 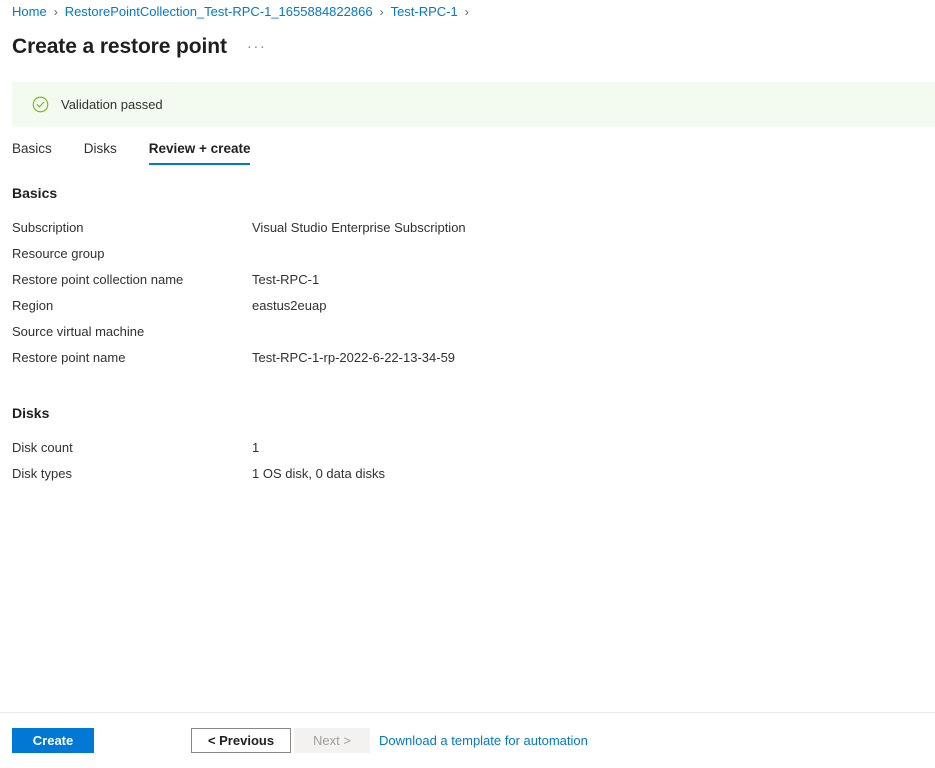 What do you see at coordinates (58, 253) in the screenshot?
I see `summary-label: Resource group` at bounding box center [58, 253].